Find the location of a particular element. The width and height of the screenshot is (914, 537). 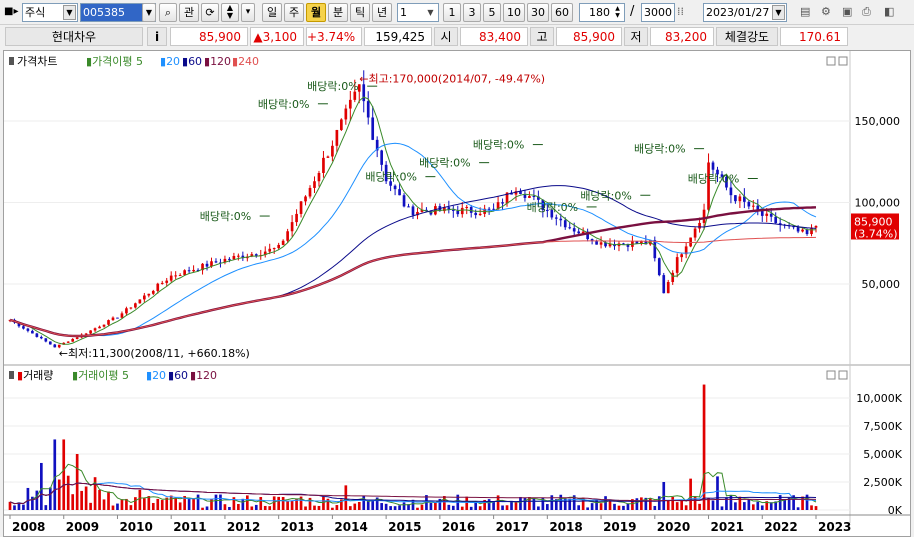

current-pct-label: (3.74%) is located at coordinates (876, 233).